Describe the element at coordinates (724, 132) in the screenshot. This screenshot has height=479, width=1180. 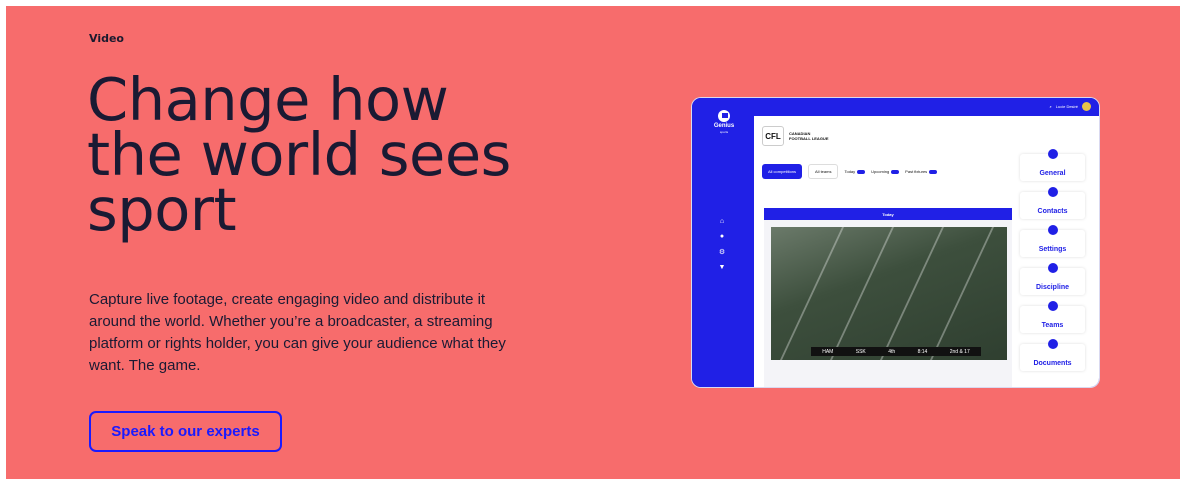
I see `logo-subtext: sports` at that location.